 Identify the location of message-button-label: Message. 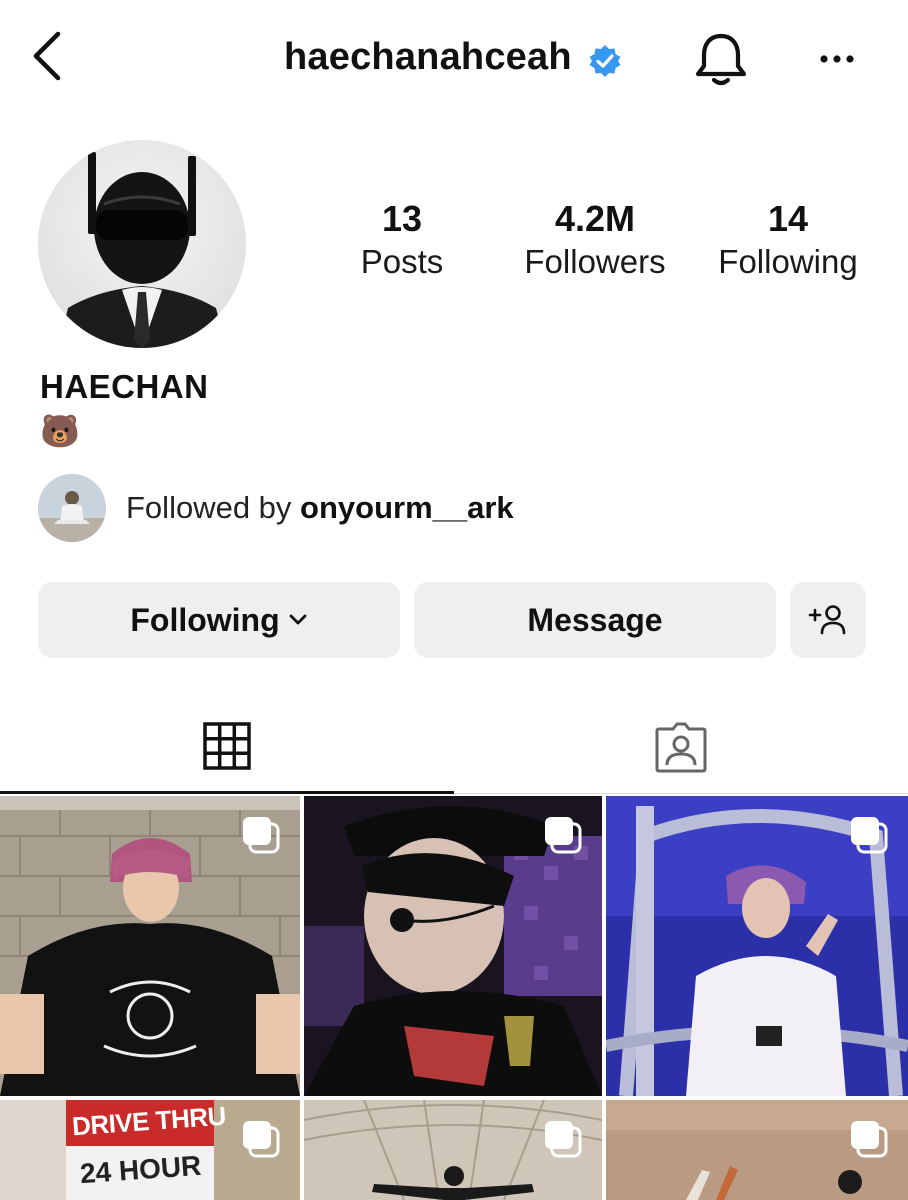
(595, 619).